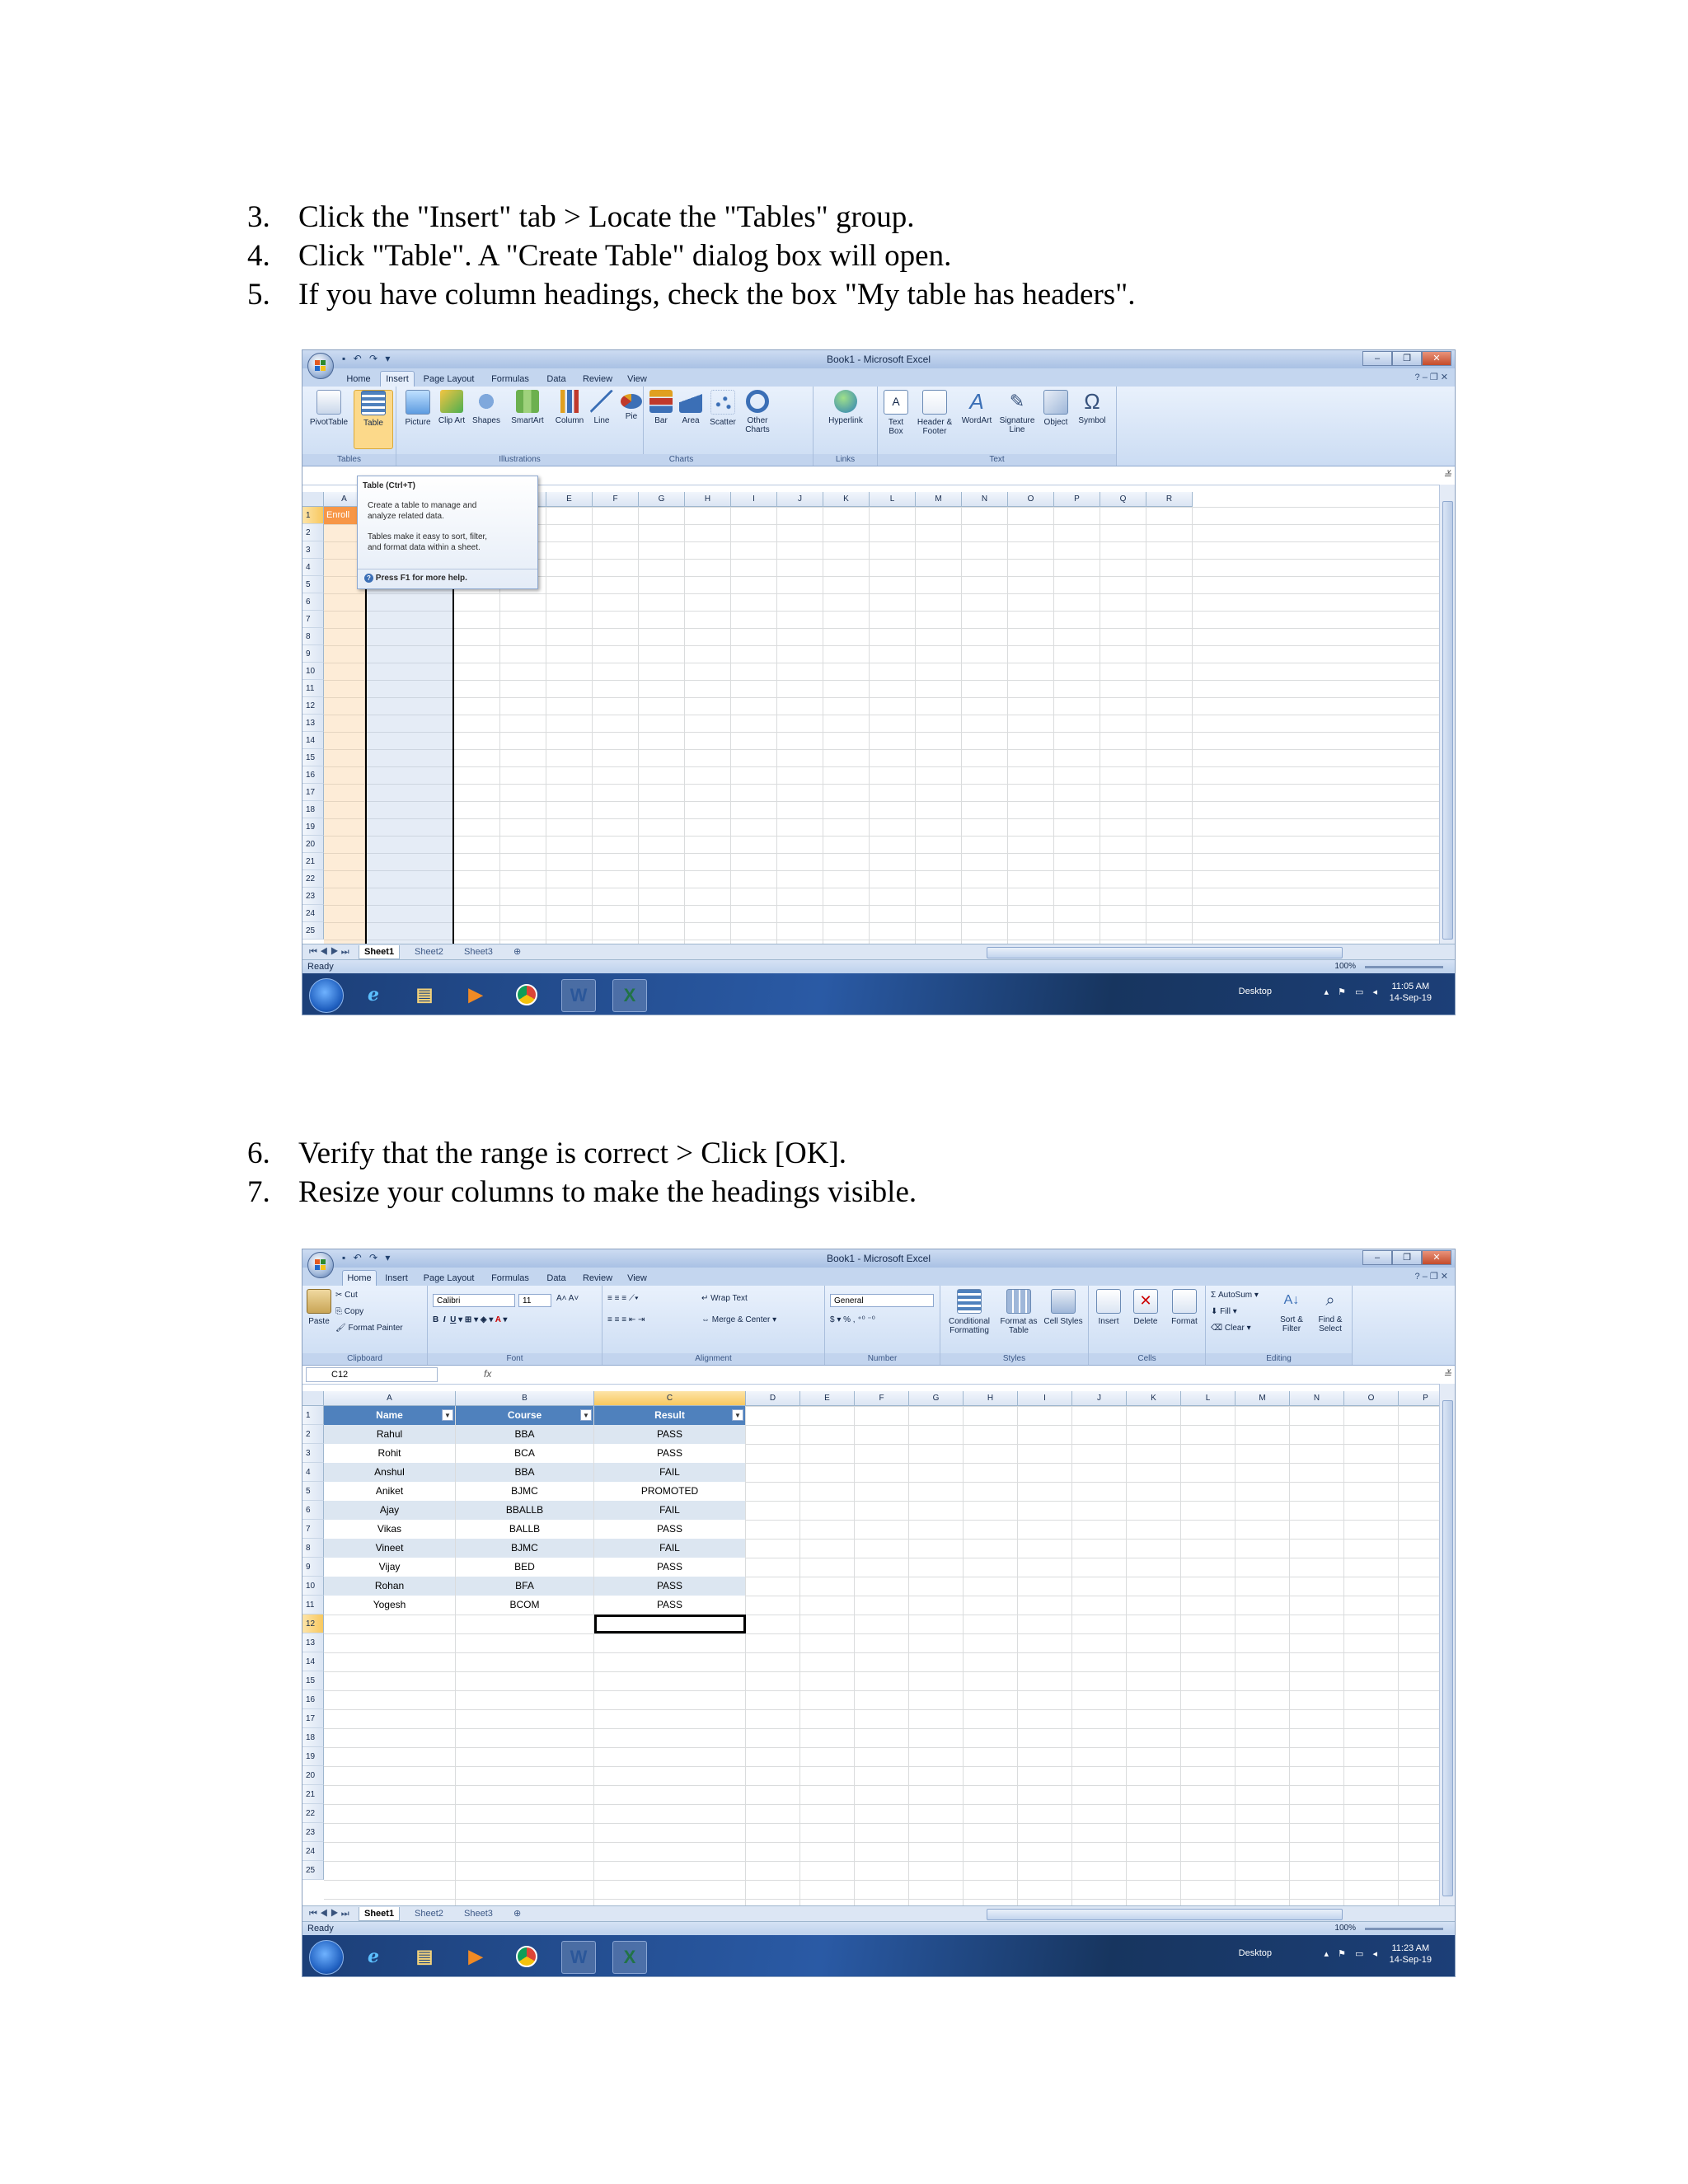  Describe the element at coordinates (313, 1775) in the screenshot. I see `row-header: 20` at that location.